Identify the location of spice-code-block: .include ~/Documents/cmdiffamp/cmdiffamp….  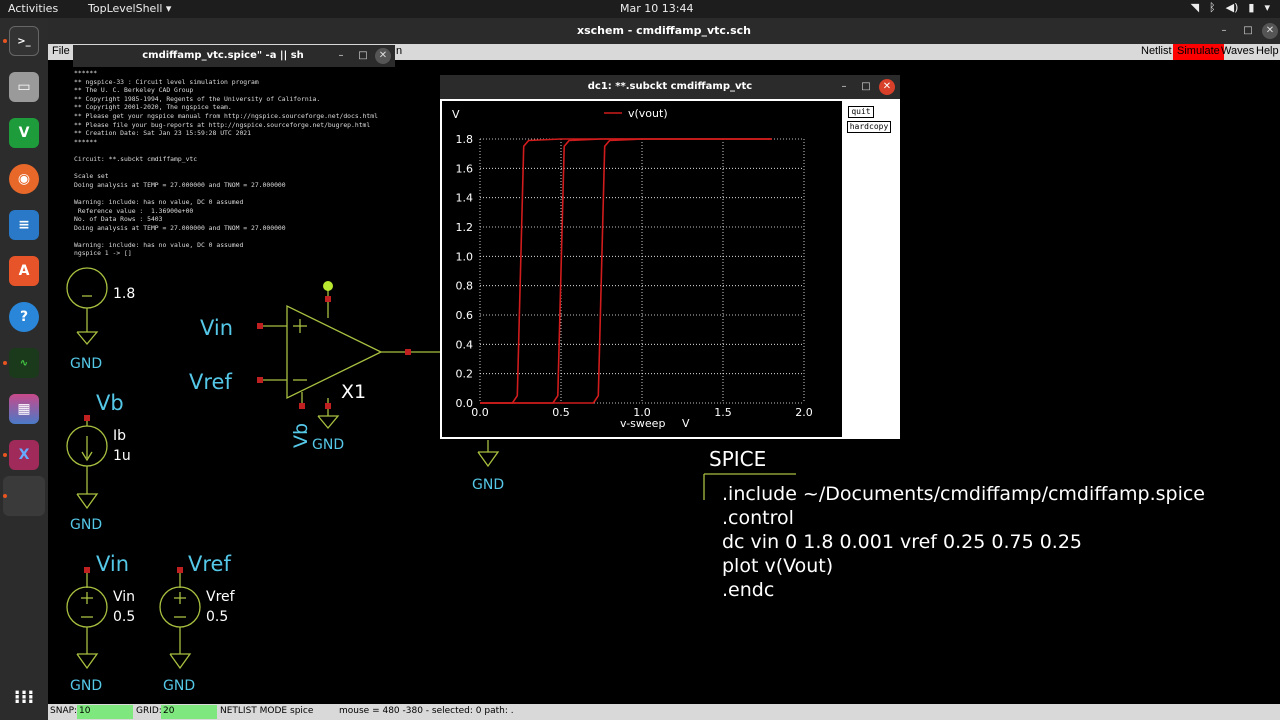
(963, 542).